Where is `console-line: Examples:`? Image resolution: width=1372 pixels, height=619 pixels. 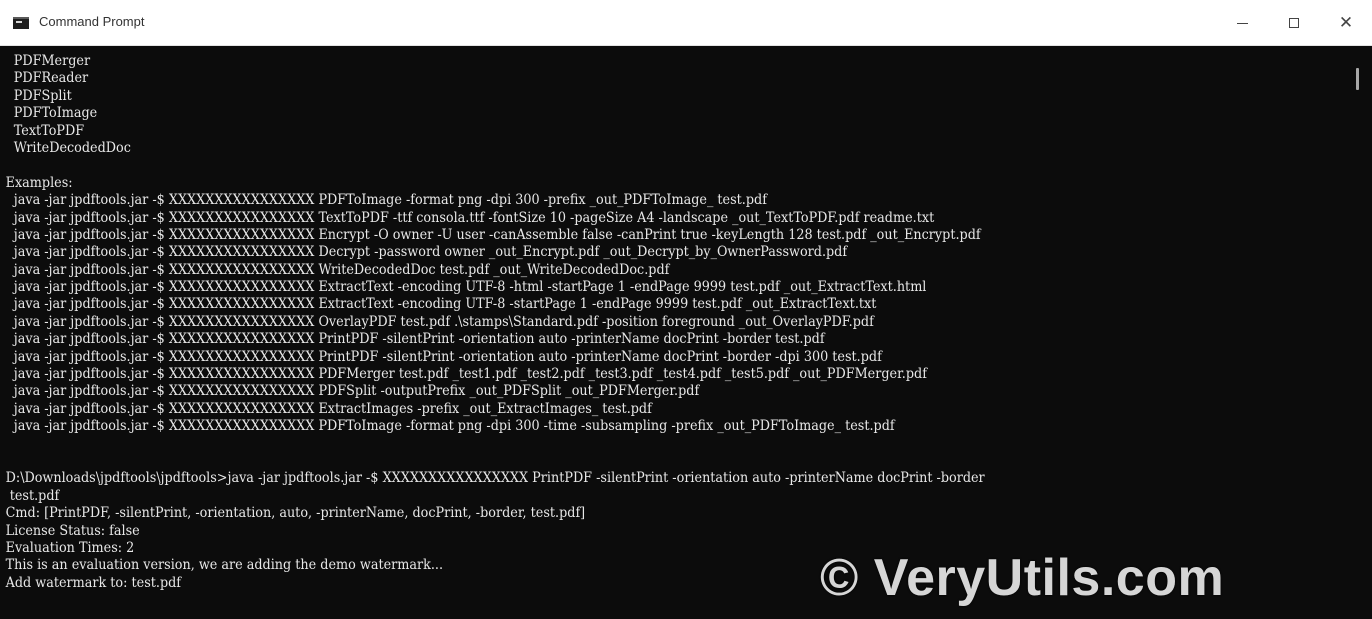
console-line: Examples: is located at coordinates (39, 182).